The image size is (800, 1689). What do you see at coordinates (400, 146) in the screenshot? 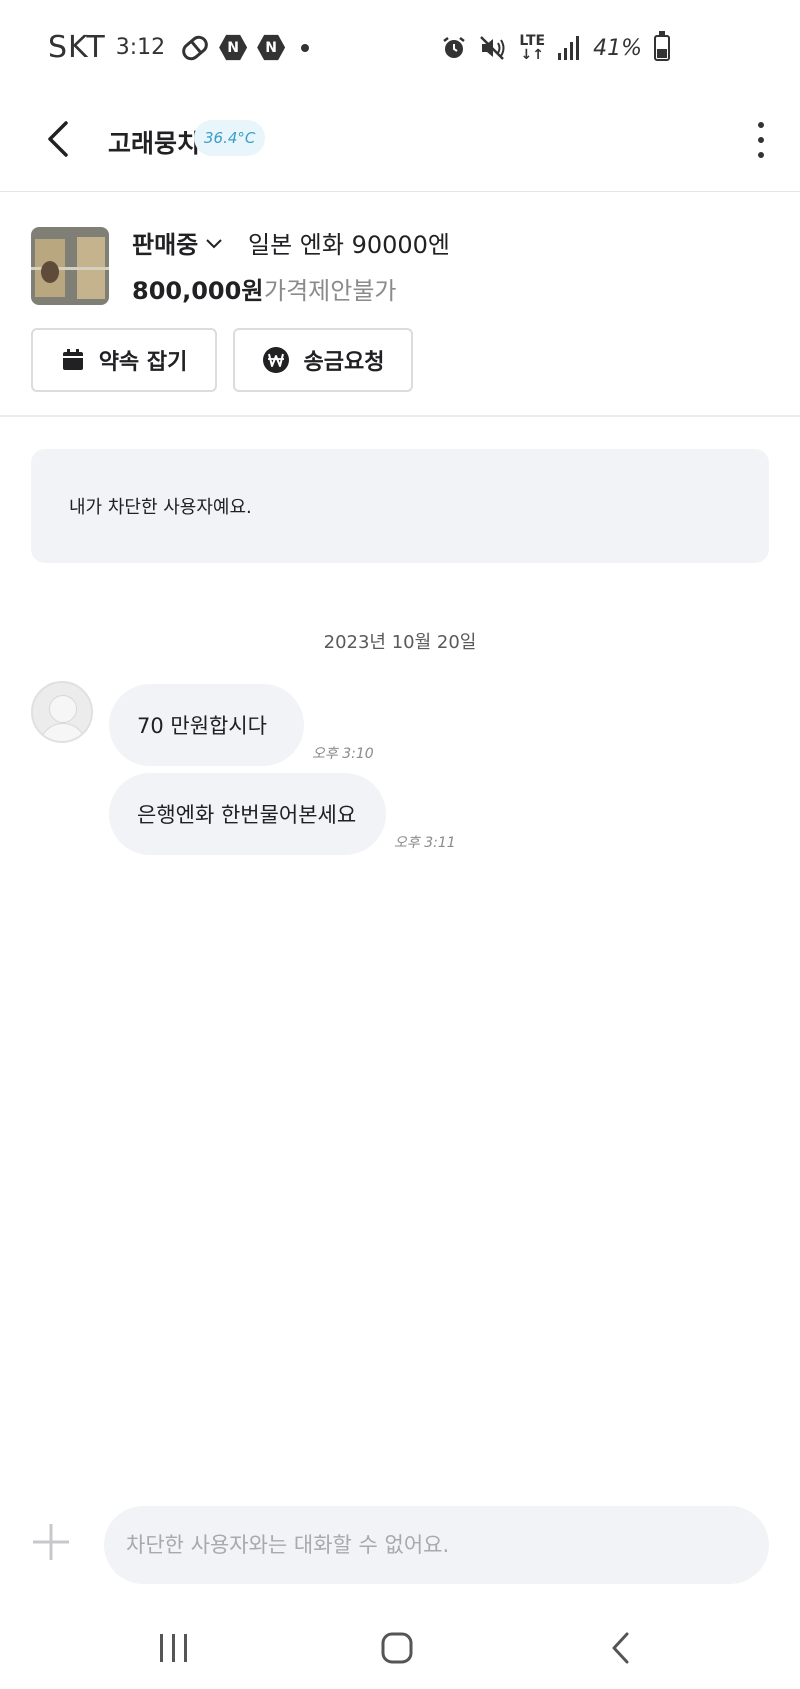
I see `chat-header: 고래뭉치 36.4°C` at bounding box center [400, 146].